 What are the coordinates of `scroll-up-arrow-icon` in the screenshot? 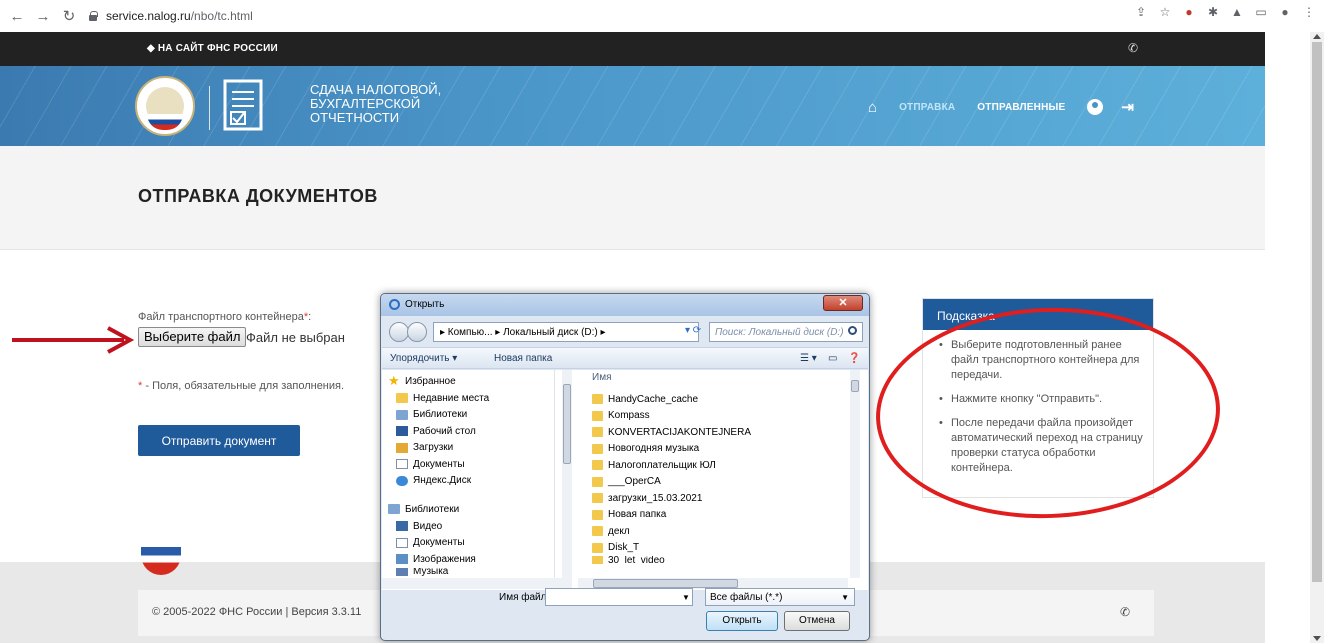 It's located at (1317, 36).